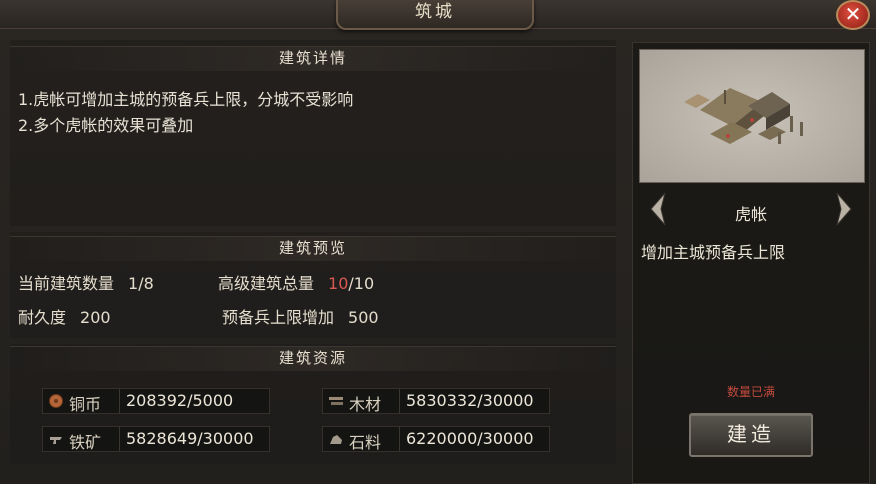 This screenshot has width=876, height=484. I want to click on detail-line-2: 2.多个虎帐的效果可叠加, so click(106, 125).